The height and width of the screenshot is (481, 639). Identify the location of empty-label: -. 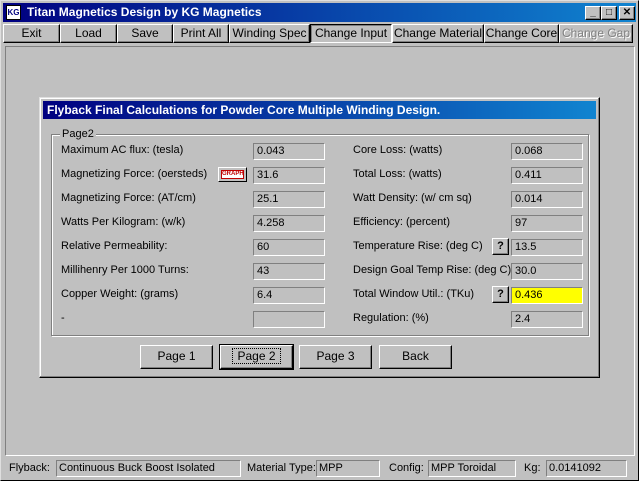
(63, 318).